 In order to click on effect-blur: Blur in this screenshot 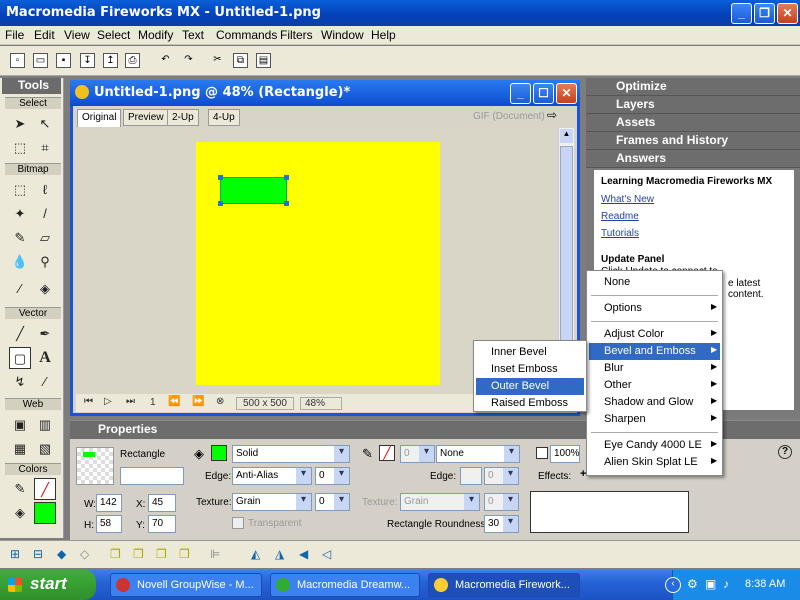, I will do `click(654, 368)`.